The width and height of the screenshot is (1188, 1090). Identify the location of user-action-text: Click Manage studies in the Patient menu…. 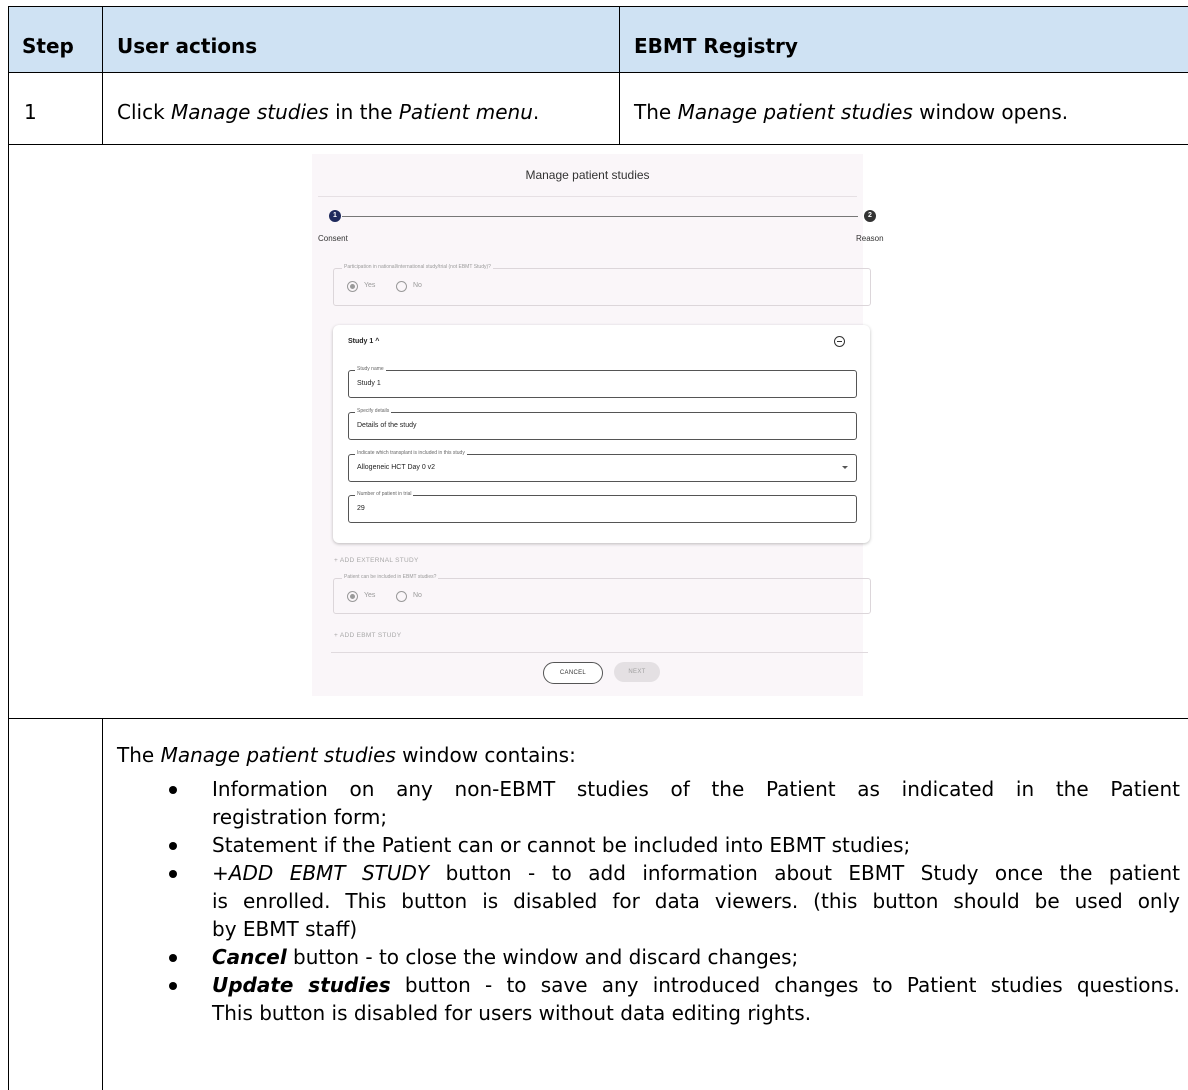
(328, 112).